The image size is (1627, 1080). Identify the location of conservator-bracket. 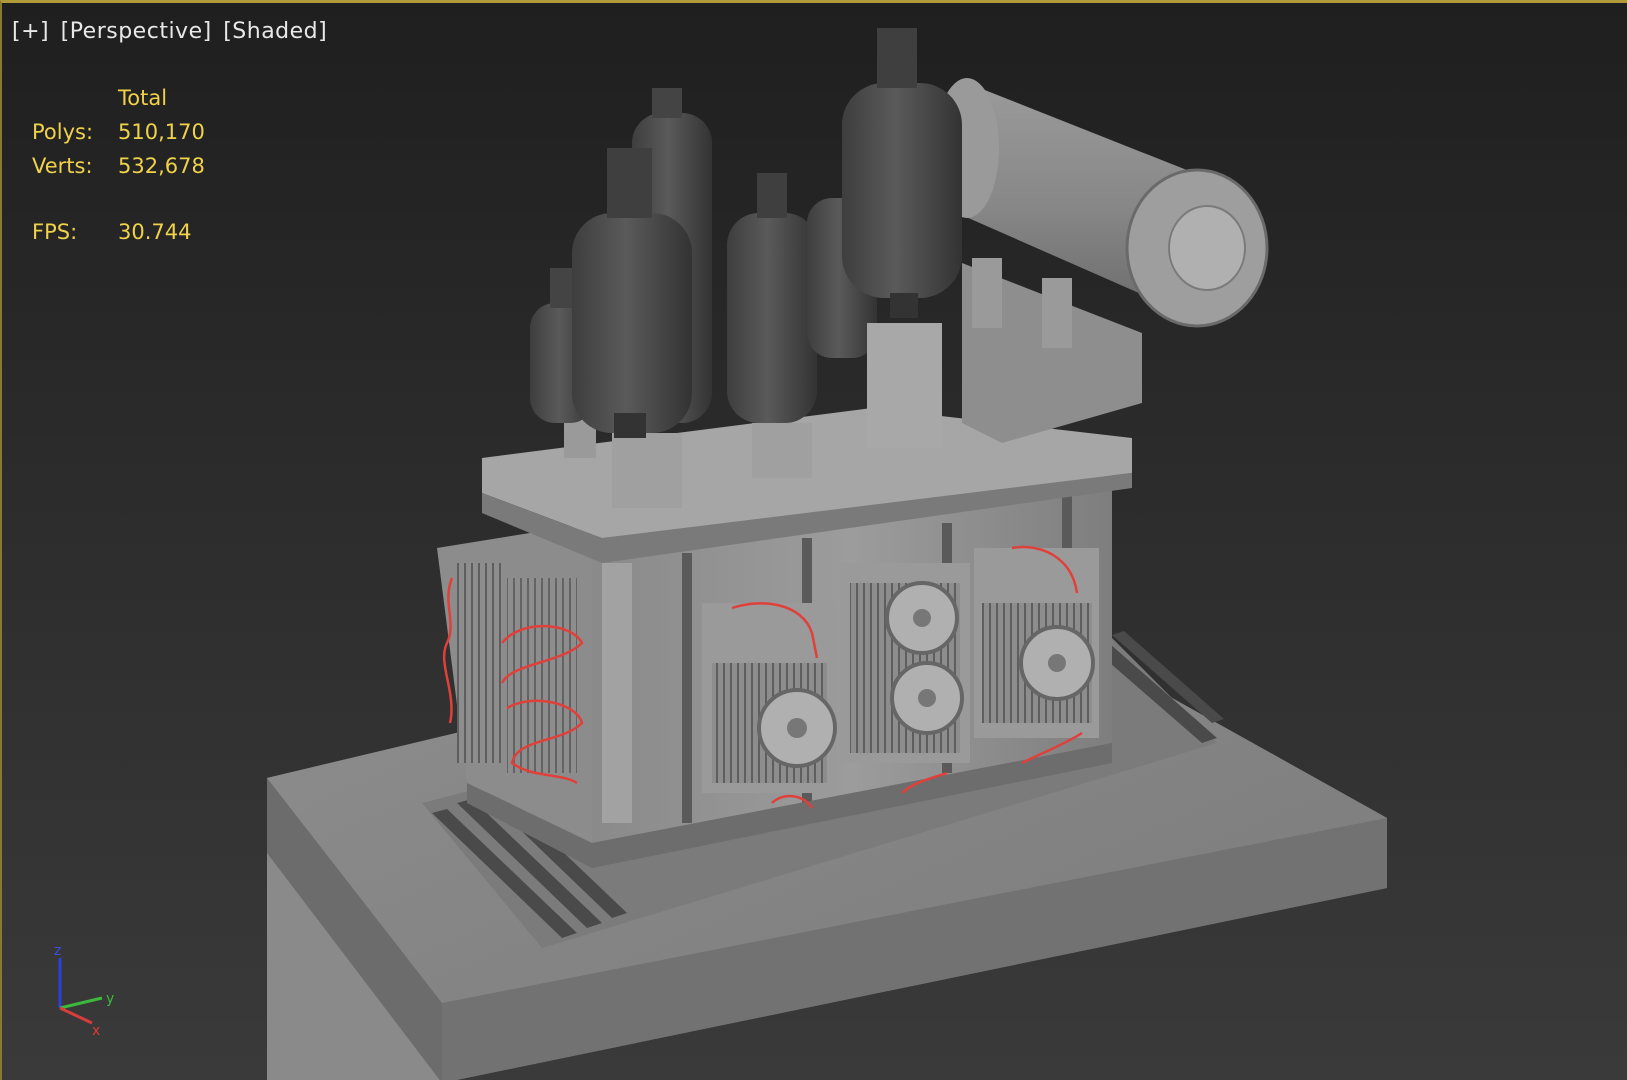
(1052, 350).